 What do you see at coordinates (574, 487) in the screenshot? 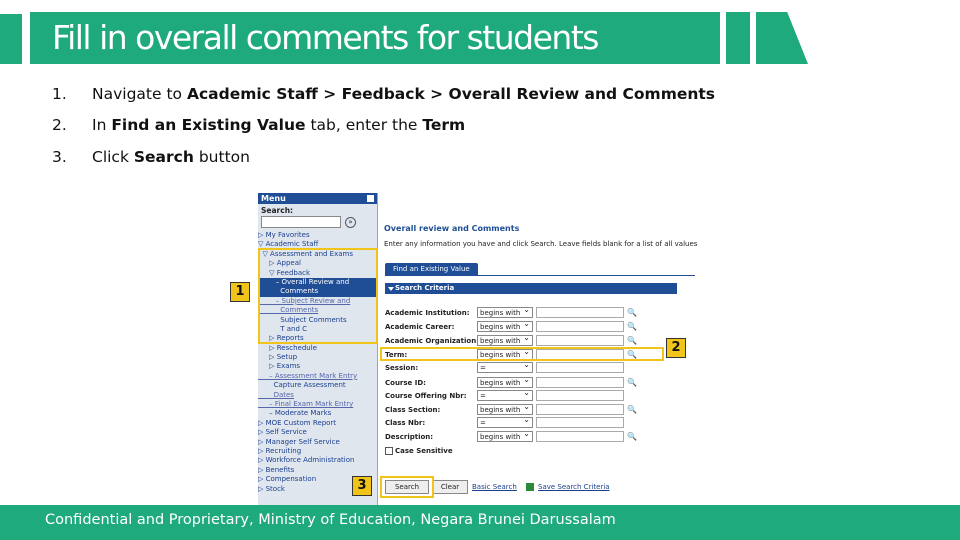
I see `save-search-criteria-link: Save Search Criteria` at bounding box center [574, 487].